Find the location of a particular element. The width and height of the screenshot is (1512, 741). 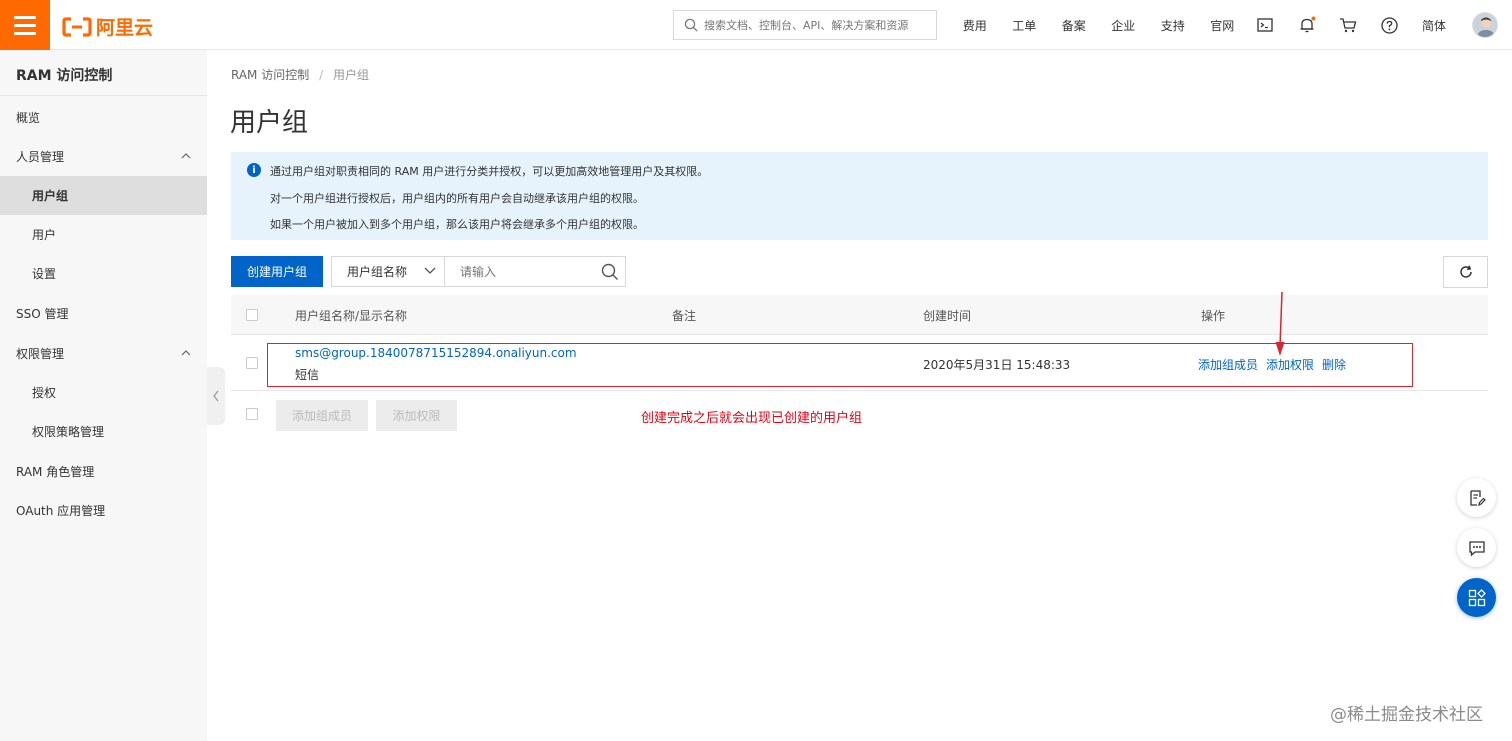

sidebar-item-label: 概览 is located at coordinates (28, 118).